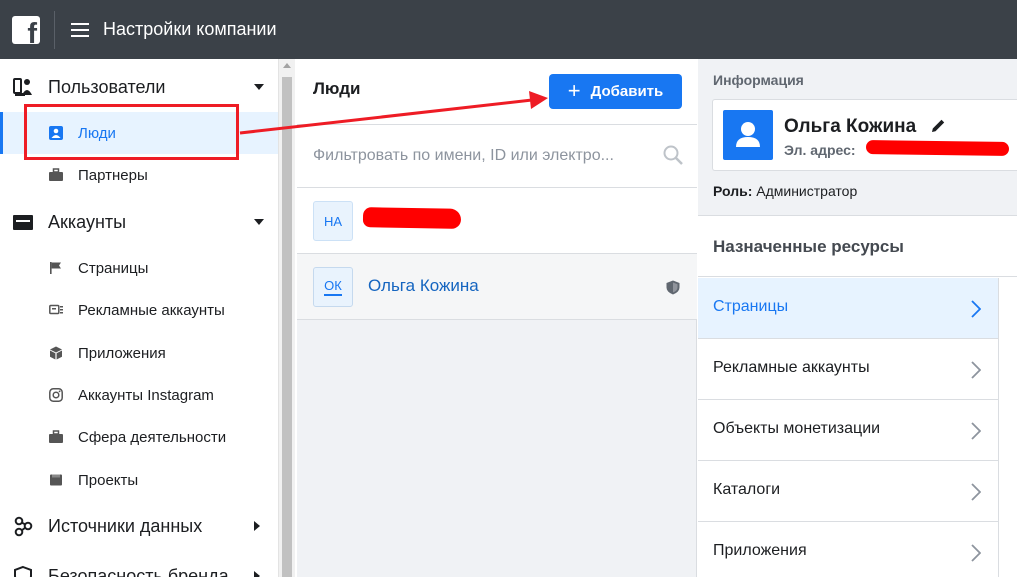 This screenshot has height=577, width=1017. I want to click on info-label: Информация, so click(758, 80).